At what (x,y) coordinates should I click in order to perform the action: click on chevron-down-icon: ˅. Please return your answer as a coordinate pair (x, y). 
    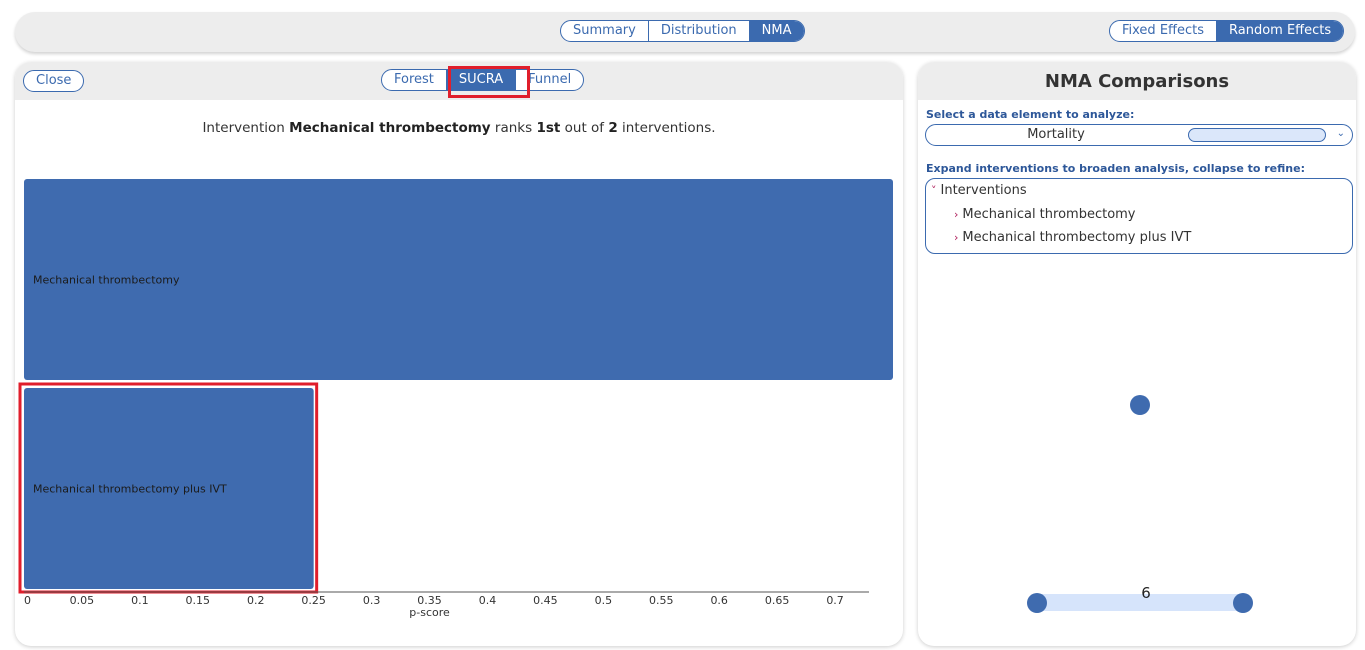
    Looking at the image, I should click on (934, 190).